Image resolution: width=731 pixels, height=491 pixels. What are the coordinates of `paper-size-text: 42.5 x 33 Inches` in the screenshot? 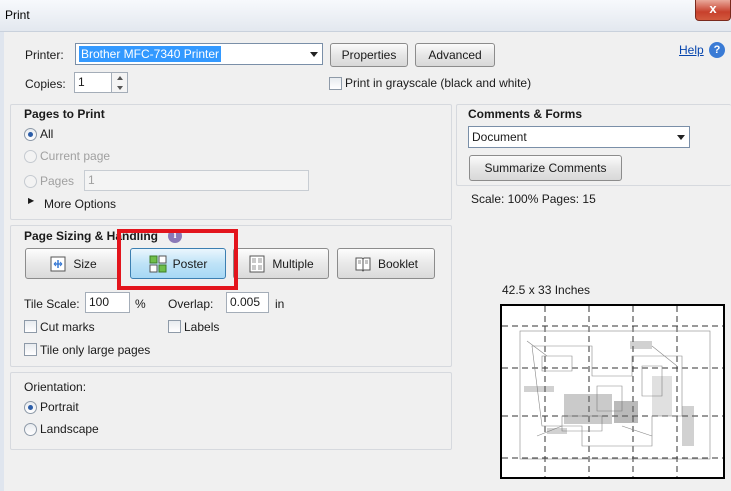 It's located at (546, 290).